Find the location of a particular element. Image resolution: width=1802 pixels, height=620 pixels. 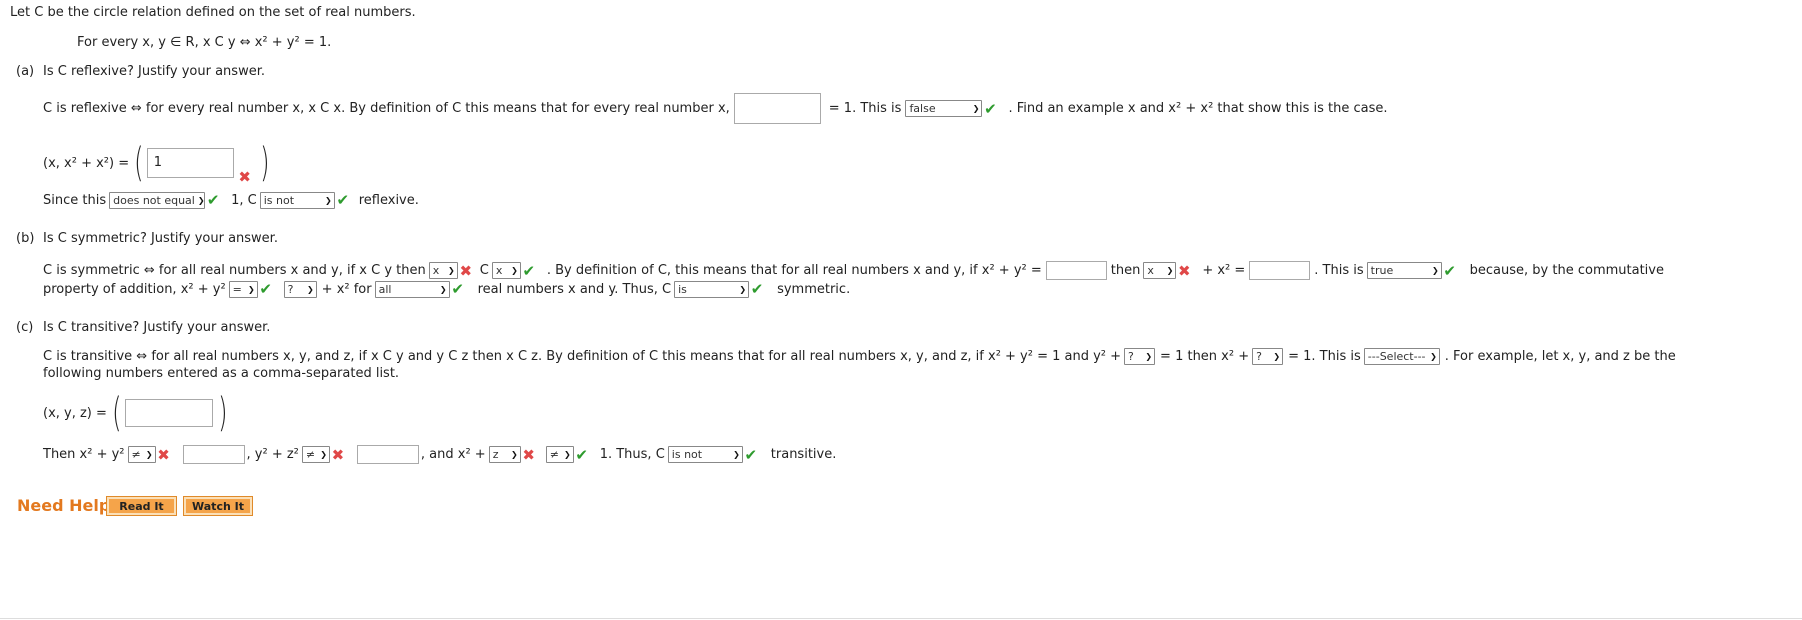

answer-input-c1 is located at coordinates (213, 454).